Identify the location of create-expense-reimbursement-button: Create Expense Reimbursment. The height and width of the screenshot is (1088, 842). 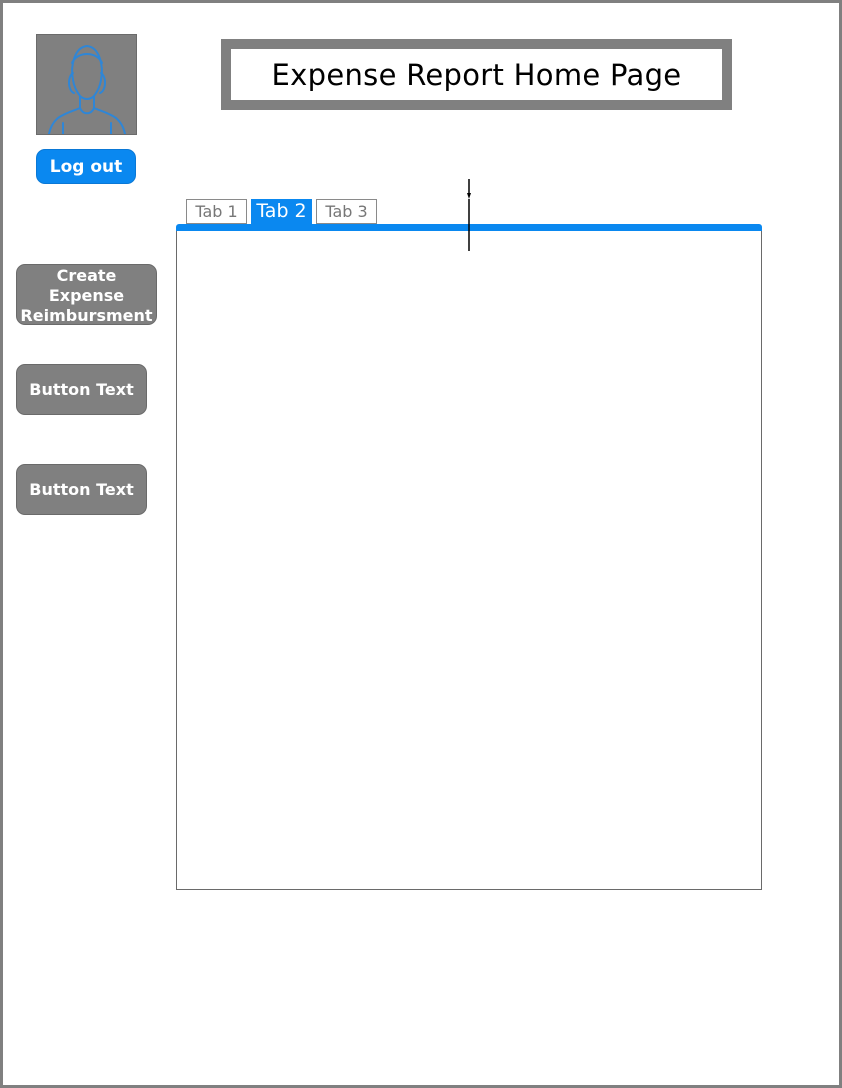
(86, 294).